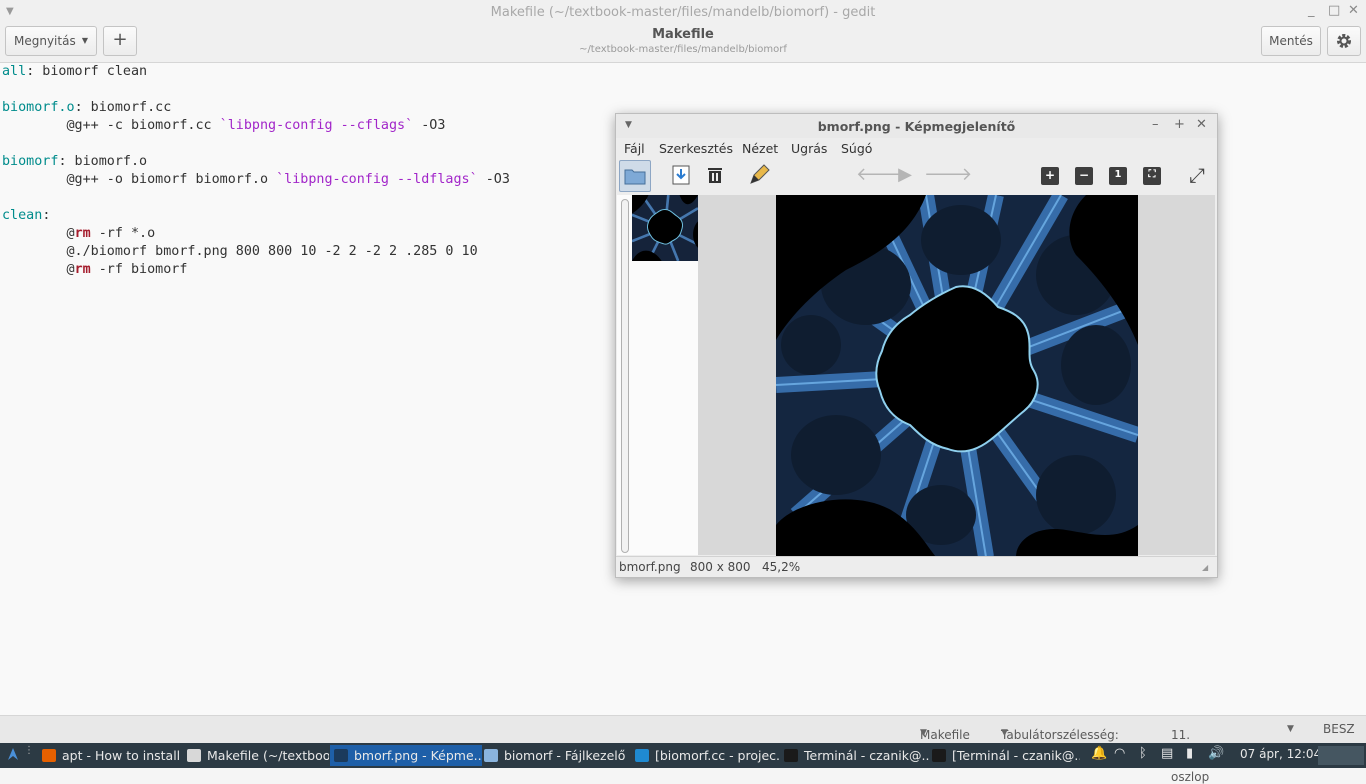 The height and width of the screenshot is (784, 1366). I want to click on zoom-in-button: +, so click(1050, 176).